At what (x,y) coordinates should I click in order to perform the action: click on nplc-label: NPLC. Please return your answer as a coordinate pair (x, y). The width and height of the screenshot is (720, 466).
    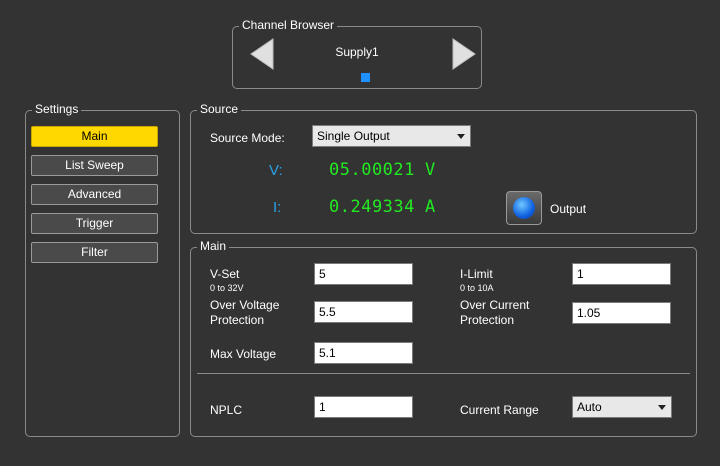
    Looking at the image, I should click on (226, 410).